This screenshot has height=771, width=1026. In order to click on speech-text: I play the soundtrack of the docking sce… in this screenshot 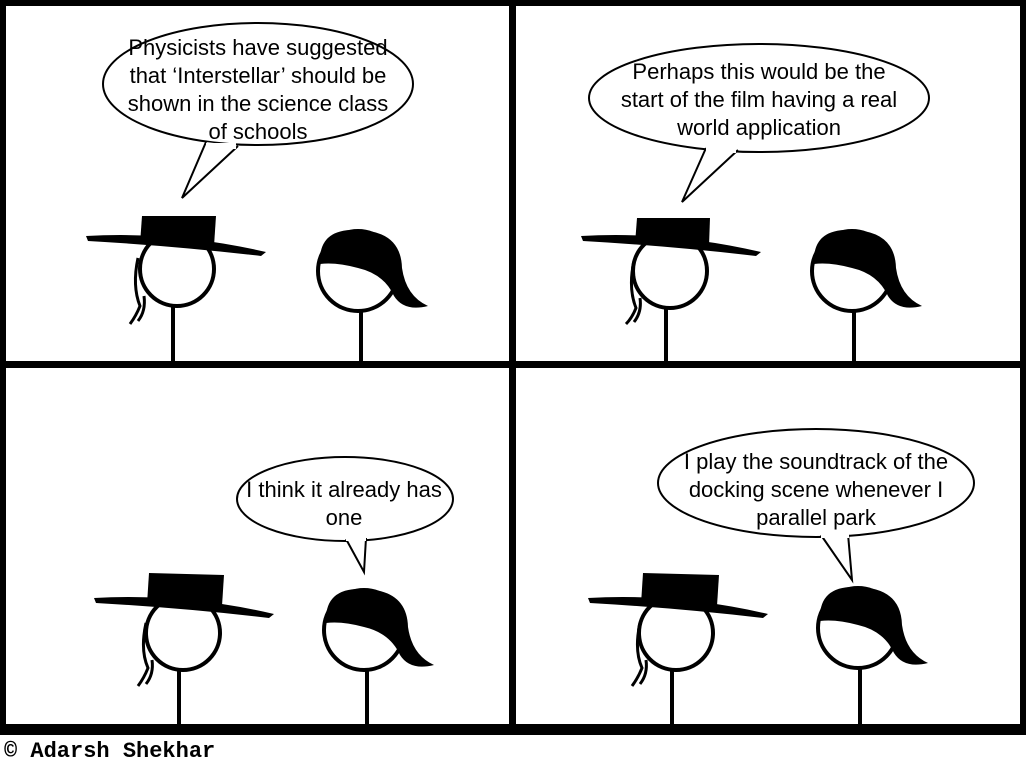, I will do `click(816, 489)`.